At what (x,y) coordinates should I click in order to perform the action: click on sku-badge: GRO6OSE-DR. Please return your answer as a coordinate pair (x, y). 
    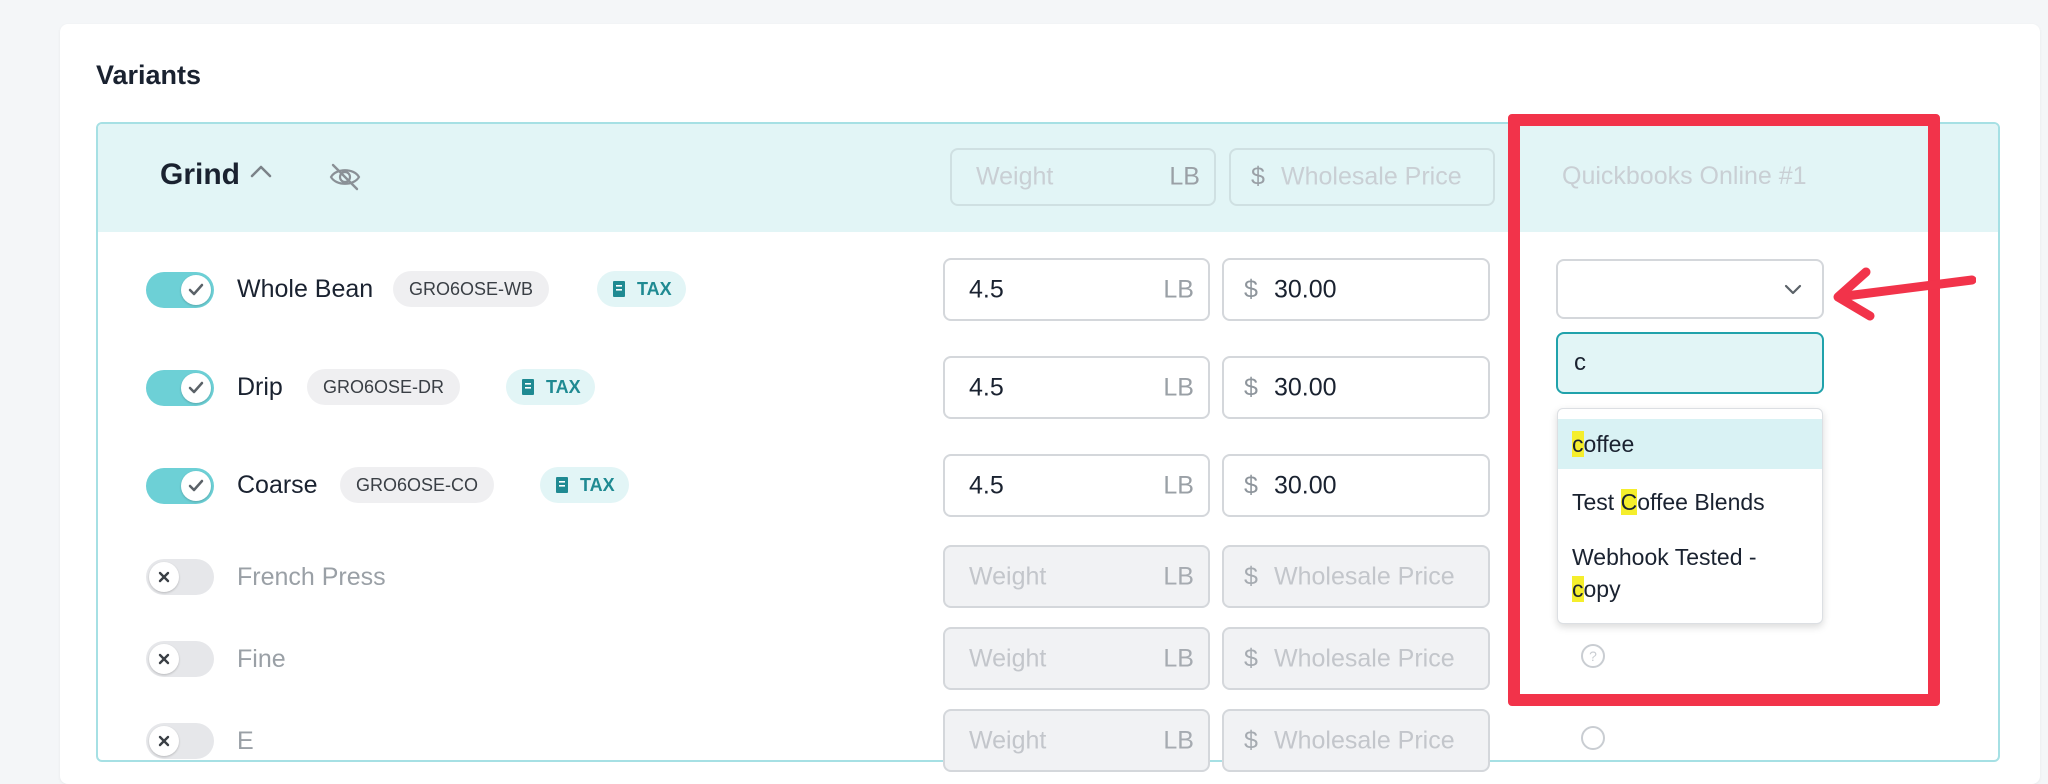
    Looking at the image, I should click on (384, 387).